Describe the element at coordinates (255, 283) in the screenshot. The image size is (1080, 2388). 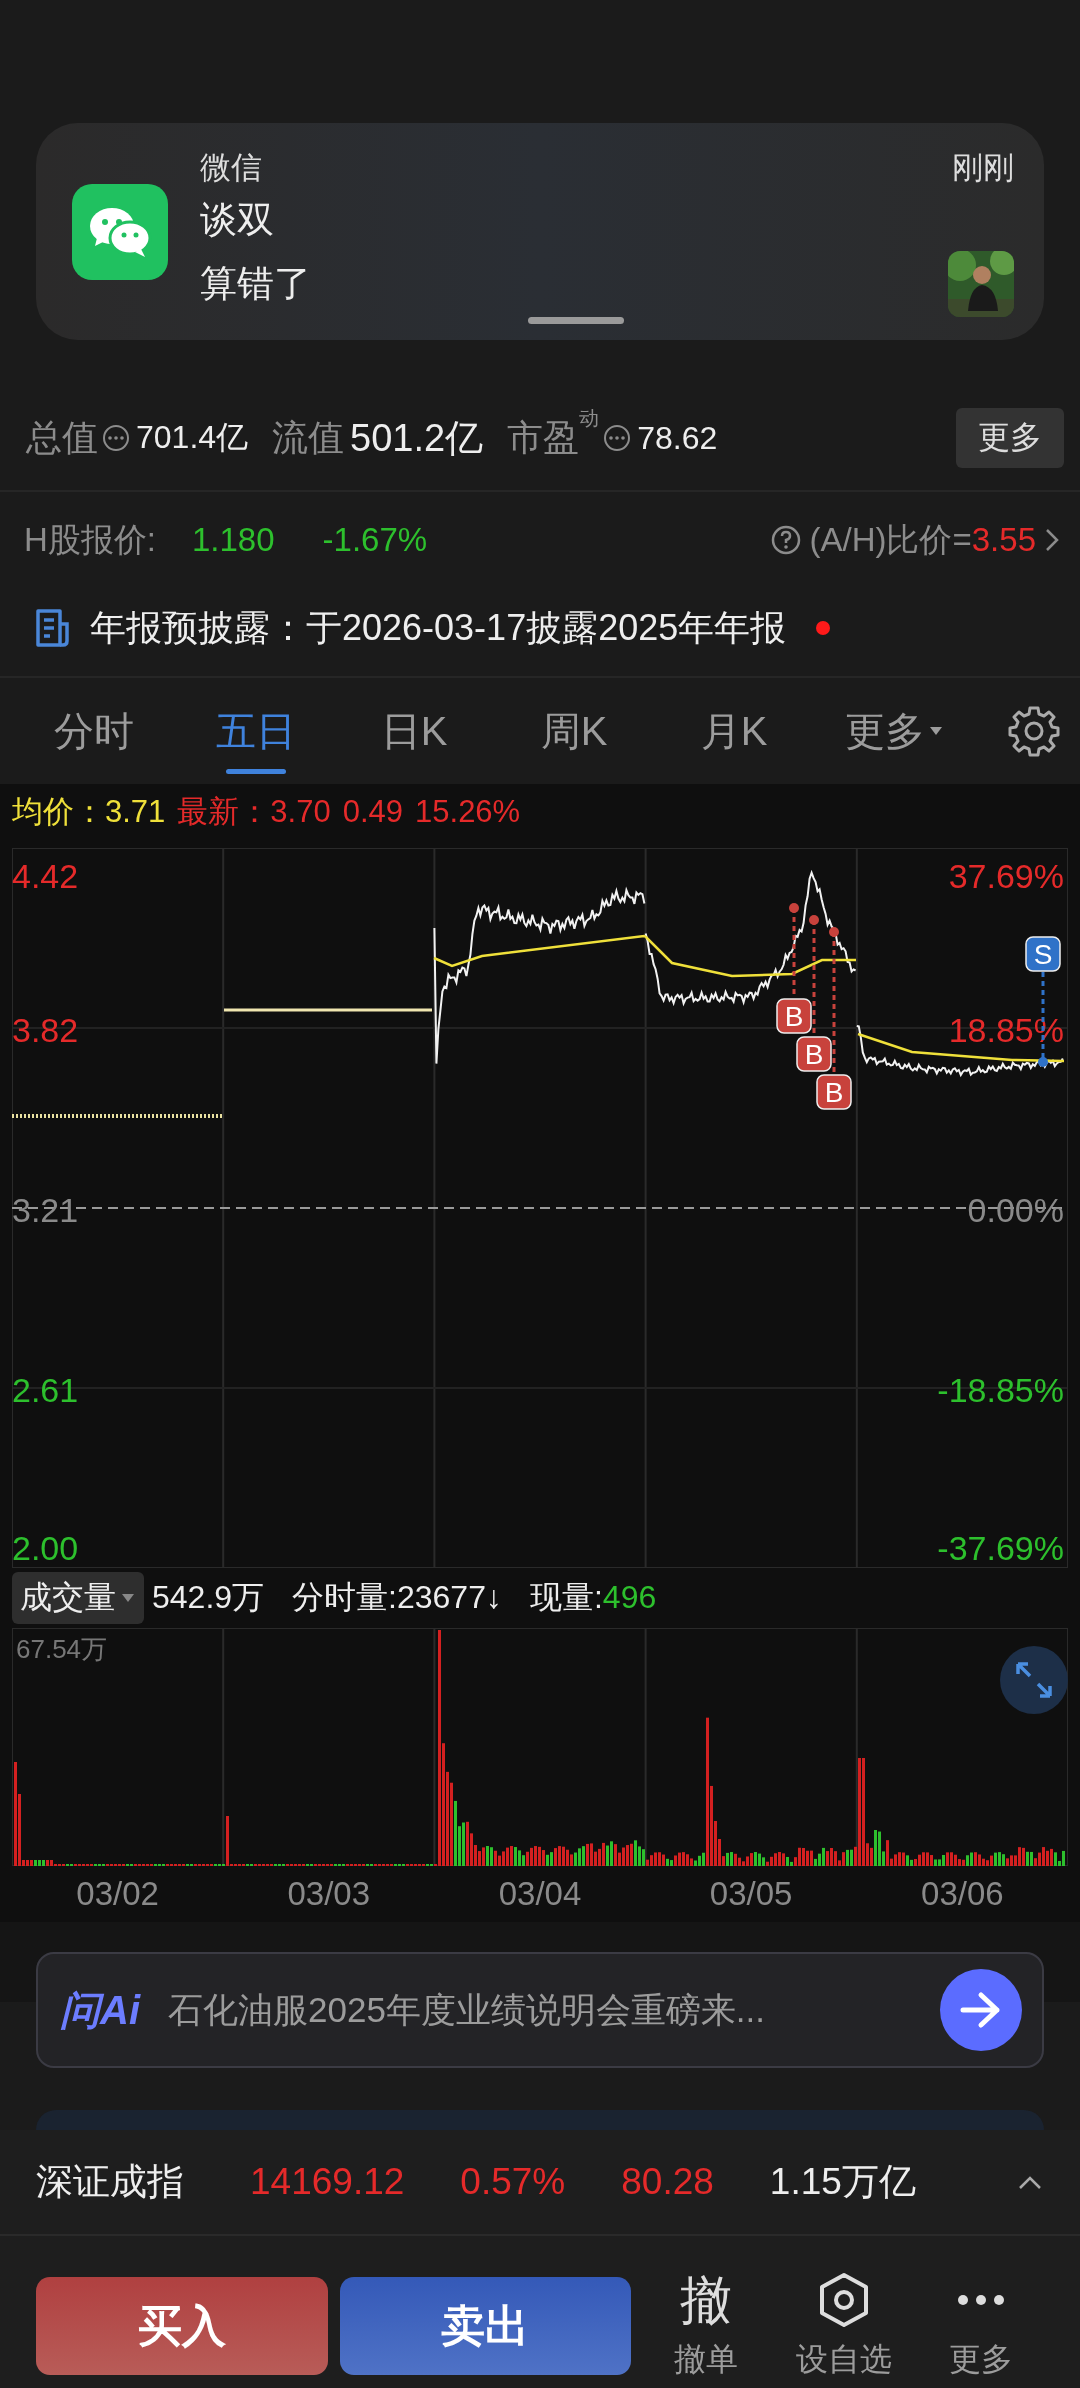
I see `message-text: 算错了` at that location.